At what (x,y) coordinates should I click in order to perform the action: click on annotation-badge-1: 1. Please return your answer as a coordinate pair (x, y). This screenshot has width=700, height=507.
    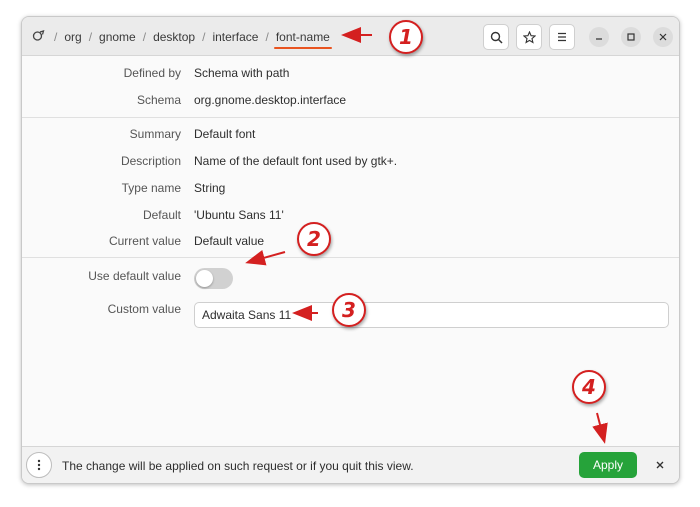
    Looking at the image, I should click on (406, 37).